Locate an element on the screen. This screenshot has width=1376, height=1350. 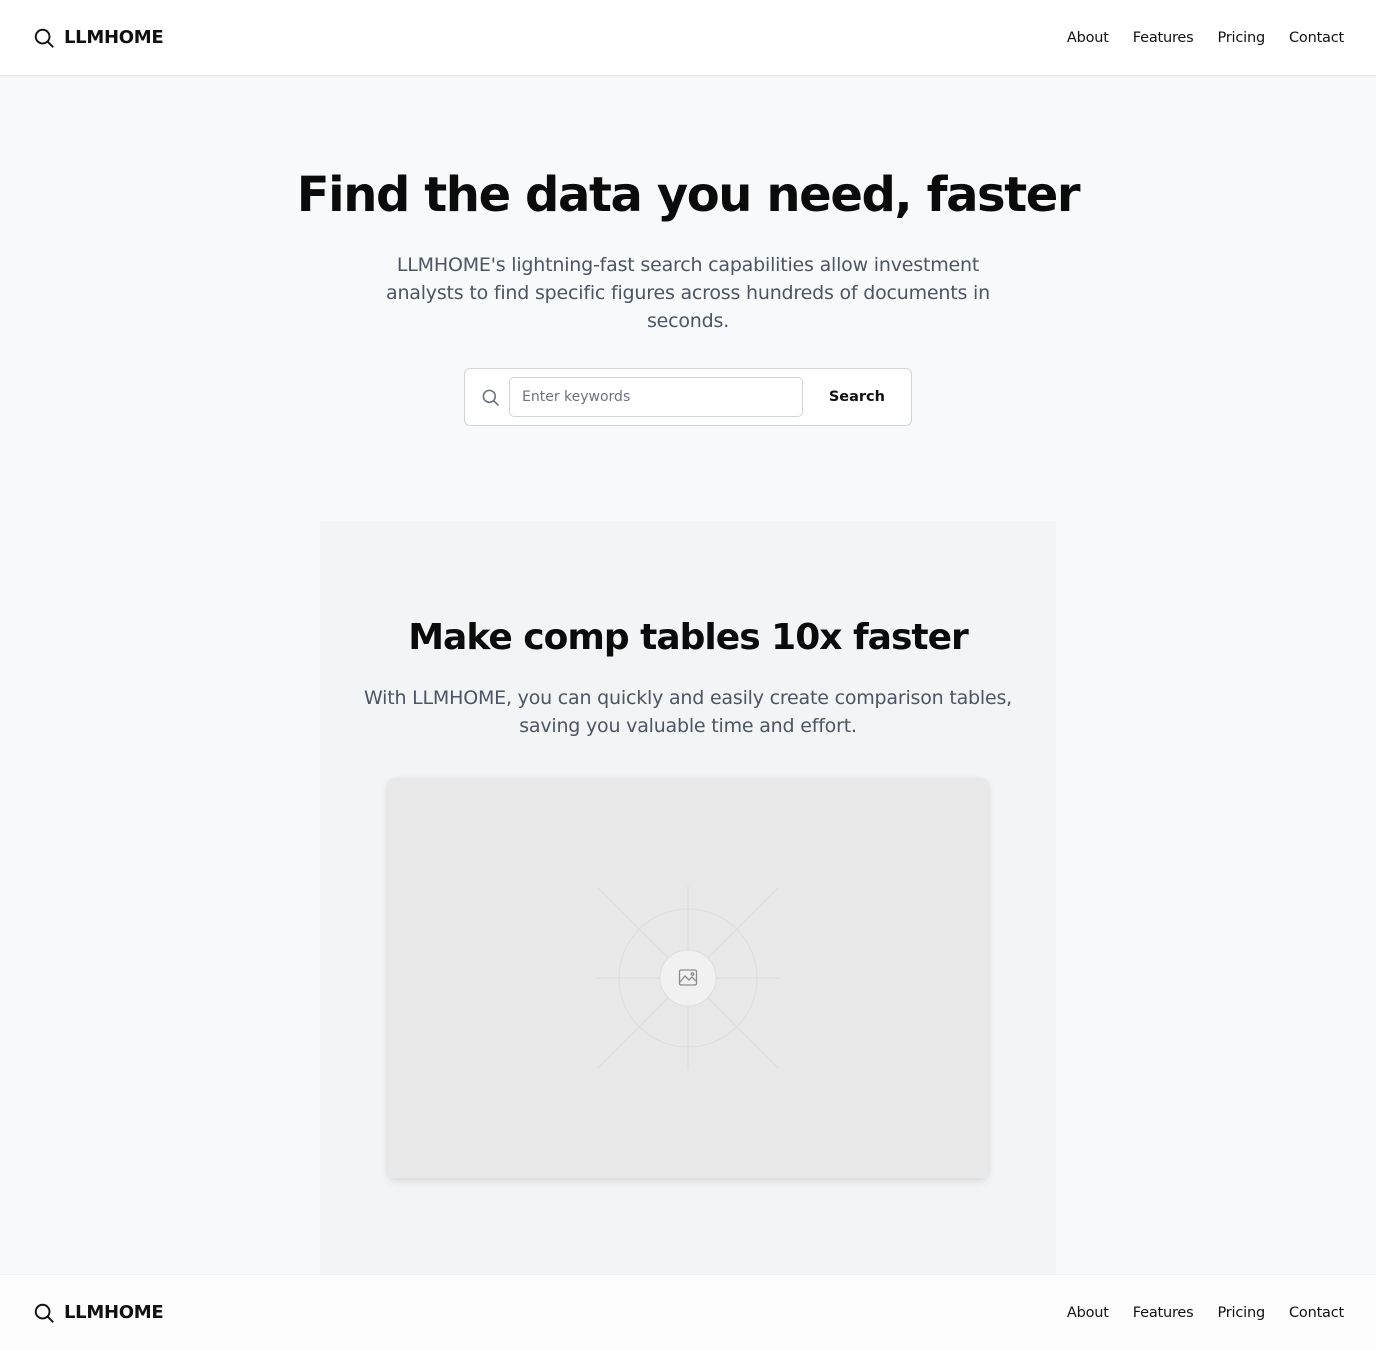
feature-image-placeholder is located at coordinates (688, 978).